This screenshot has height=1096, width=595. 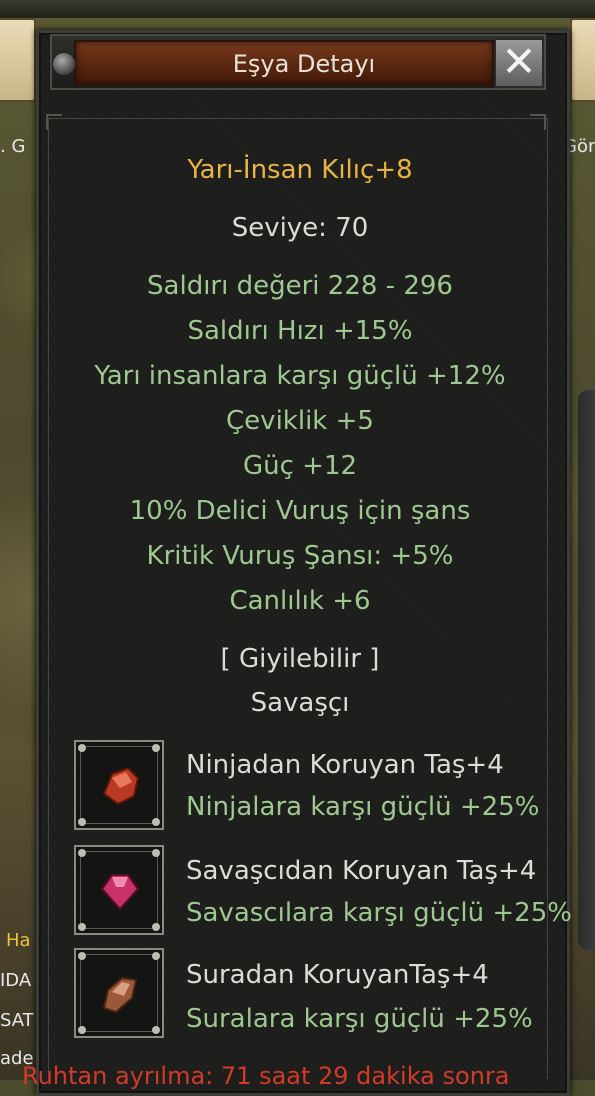 What do you see at coordinates (359, 1019) in the screenshot?
I see `socket-stone-bonus: Suralara karşı güçlü +25%` at bounding box center [359, 1019].